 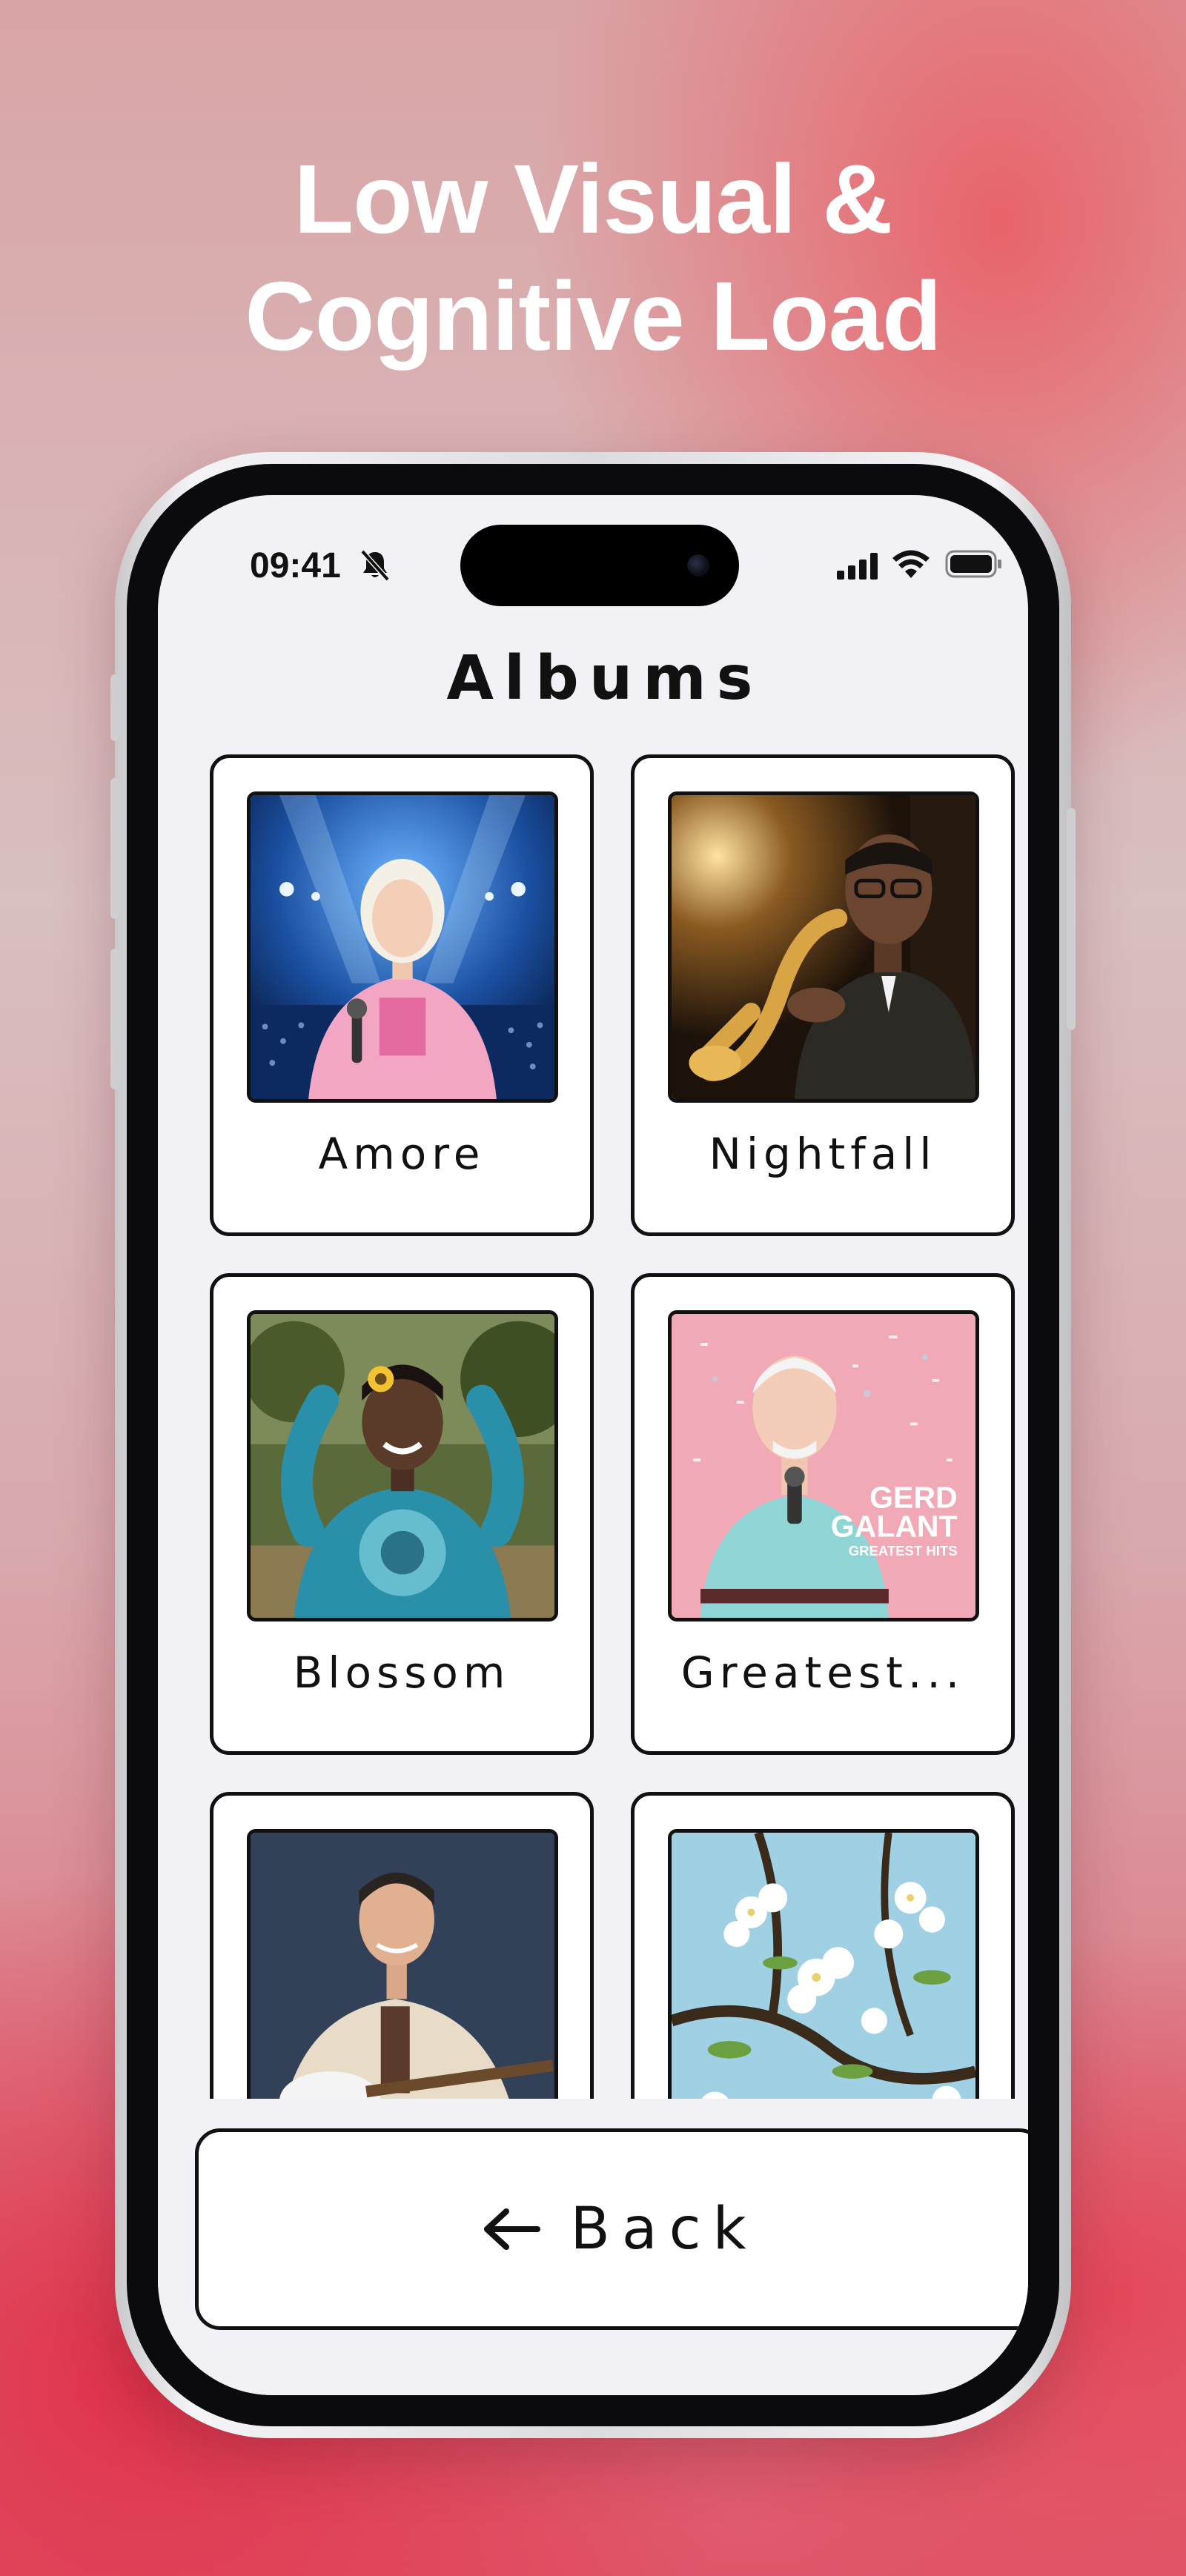 I want to click on album-art-amore, so click(x=402, y=947).